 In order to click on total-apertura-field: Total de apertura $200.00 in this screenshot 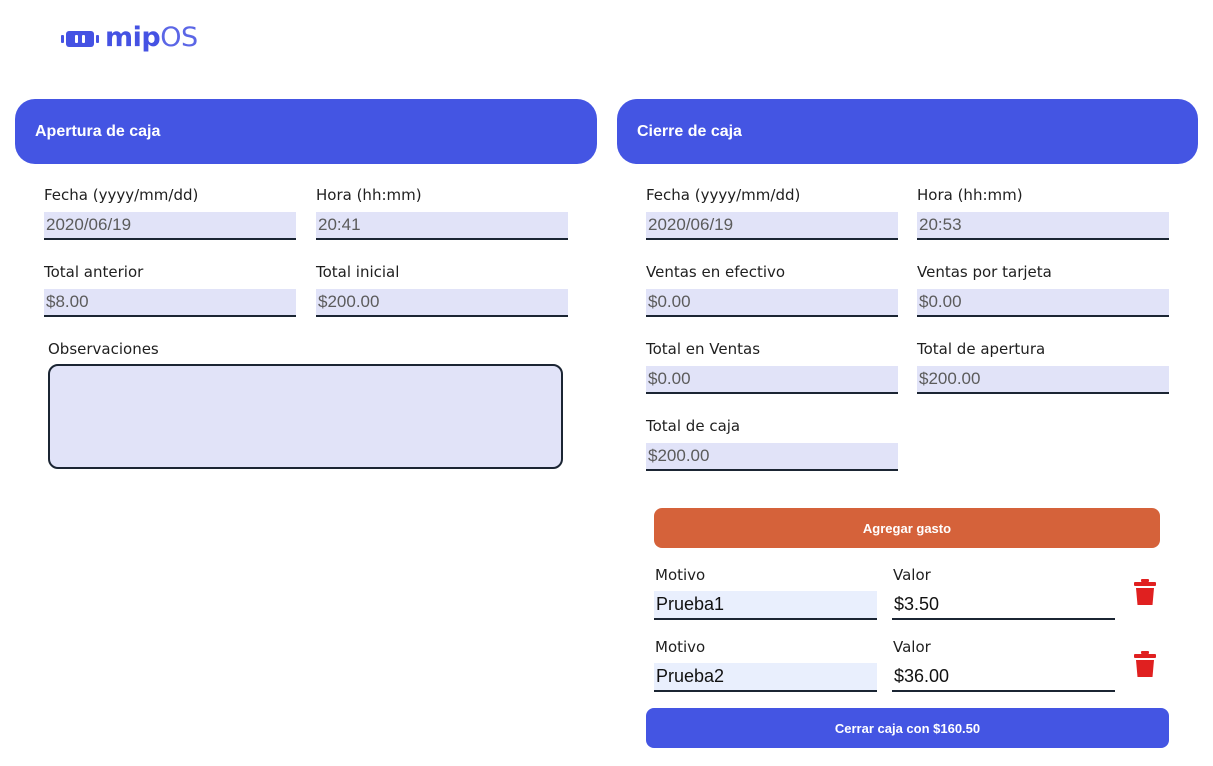, I will do `click(1043, 367)`.